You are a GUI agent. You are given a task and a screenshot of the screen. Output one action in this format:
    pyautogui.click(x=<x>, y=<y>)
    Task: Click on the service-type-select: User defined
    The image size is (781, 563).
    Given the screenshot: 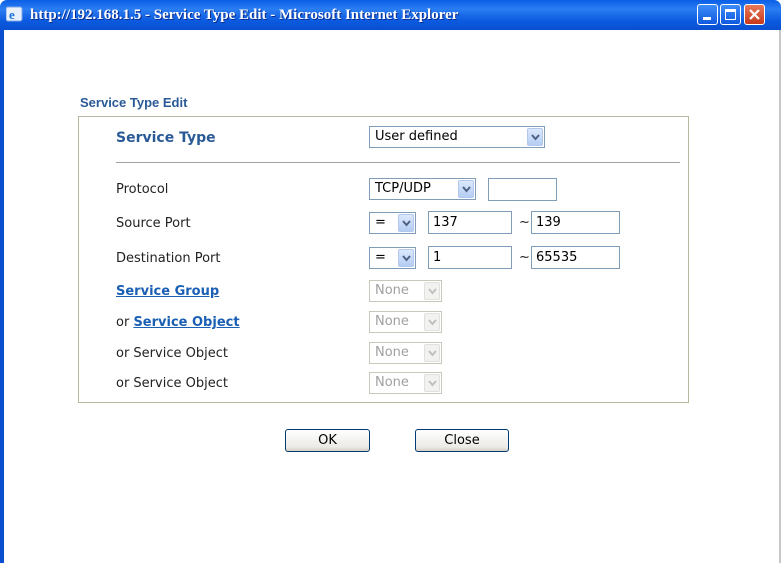 What is the action you would take?
    pyautogui.click(x=457, y=137)
    